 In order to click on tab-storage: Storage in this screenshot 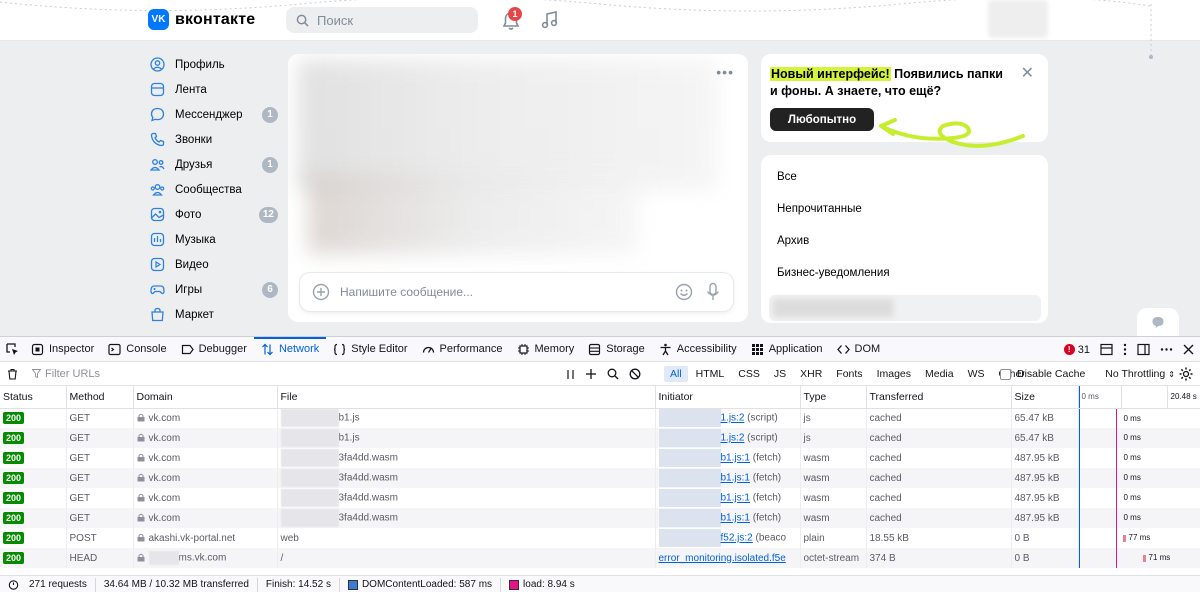, I will do `click(616, 349)`.